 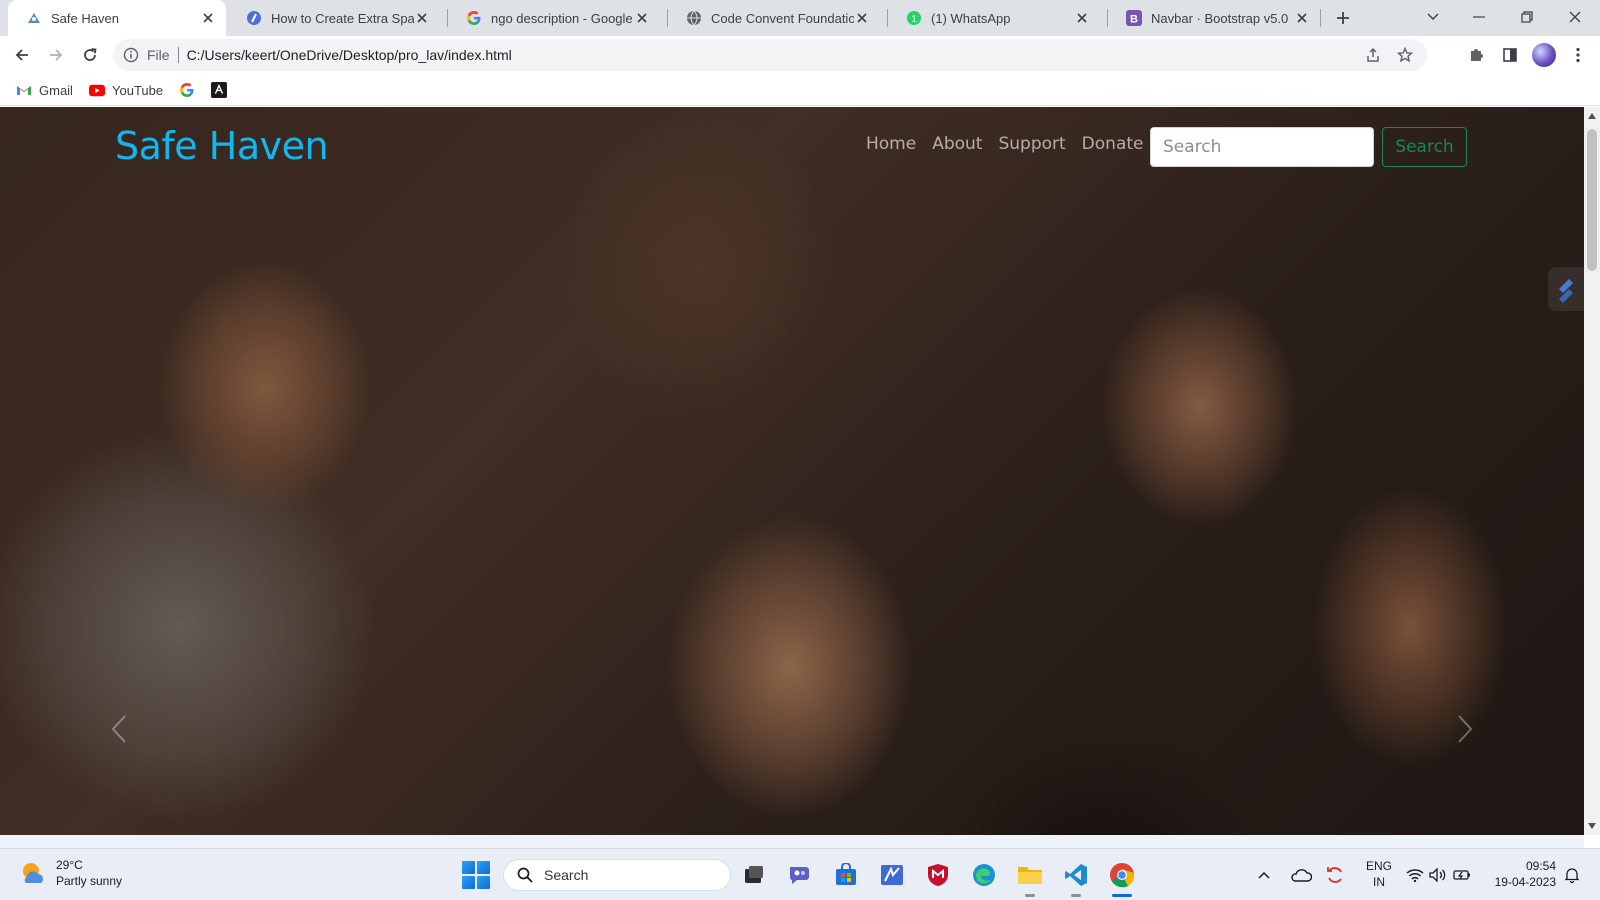 I want to click on scroll-down-icon, so click(x=1592, y=826).